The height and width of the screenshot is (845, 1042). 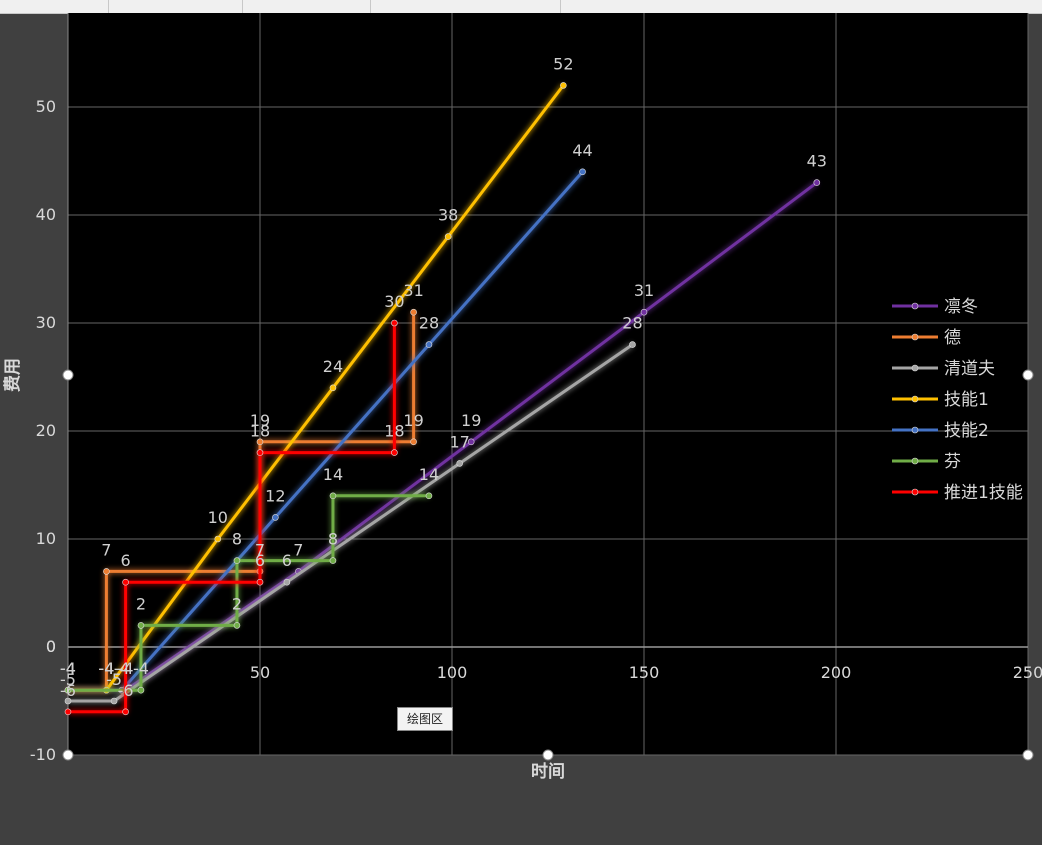 I want to click on y-tick-label: 40, so click(x=46, y=214).